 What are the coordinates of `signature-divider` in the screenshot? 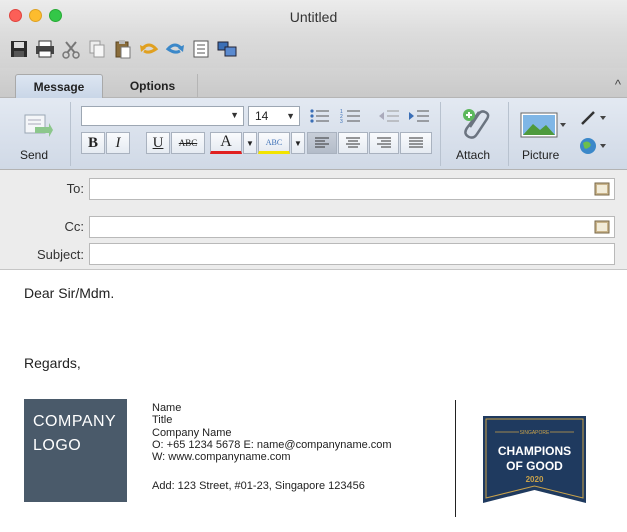 It's located at (455, 458).